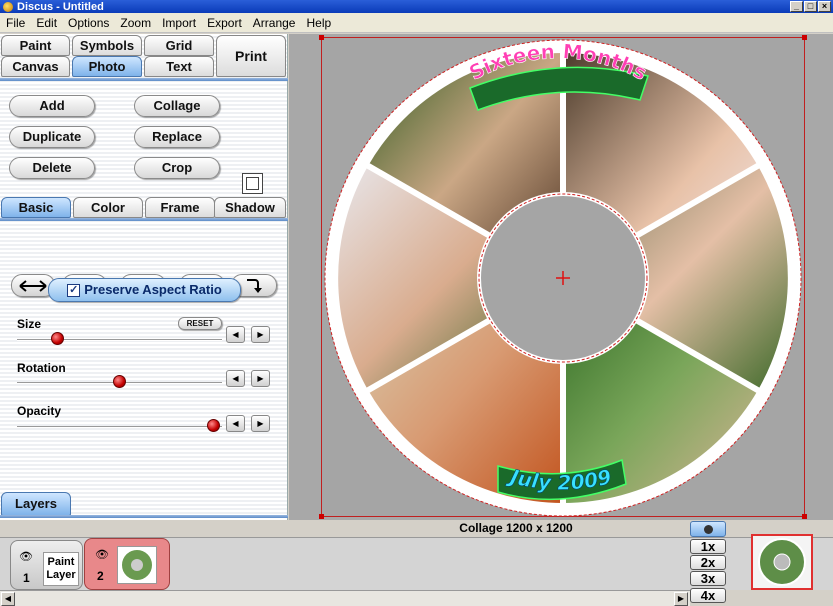 The height and width of the screenshot is (606, 833). What do you see at coordinates (804, 516) in the screenshot?
I see `resize-handle-bottom-right` at bounding box center [804, 516].